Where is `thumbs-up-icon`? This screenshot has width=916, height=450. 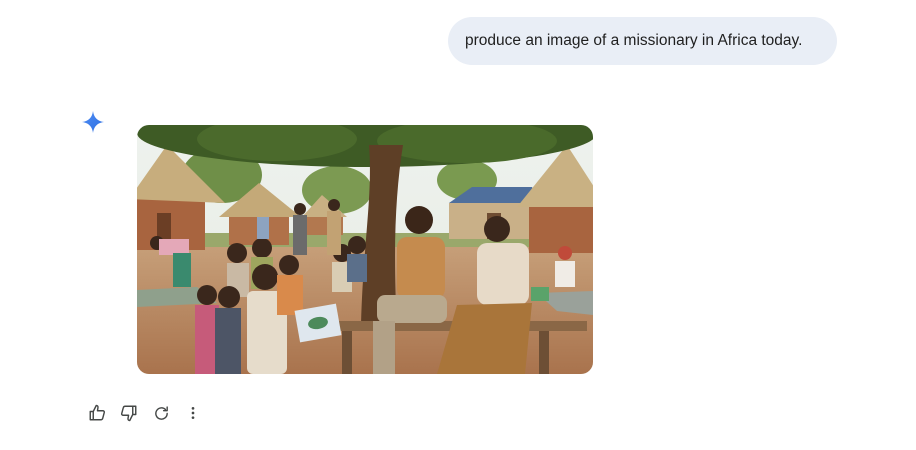
thumbs-up-icon is located at coordinates (97, 412).